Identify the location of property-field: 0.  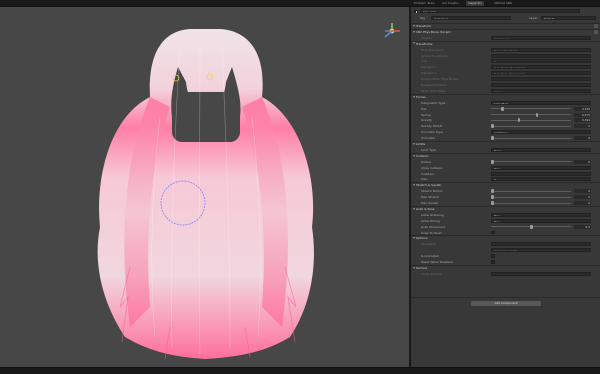
(541, 179).